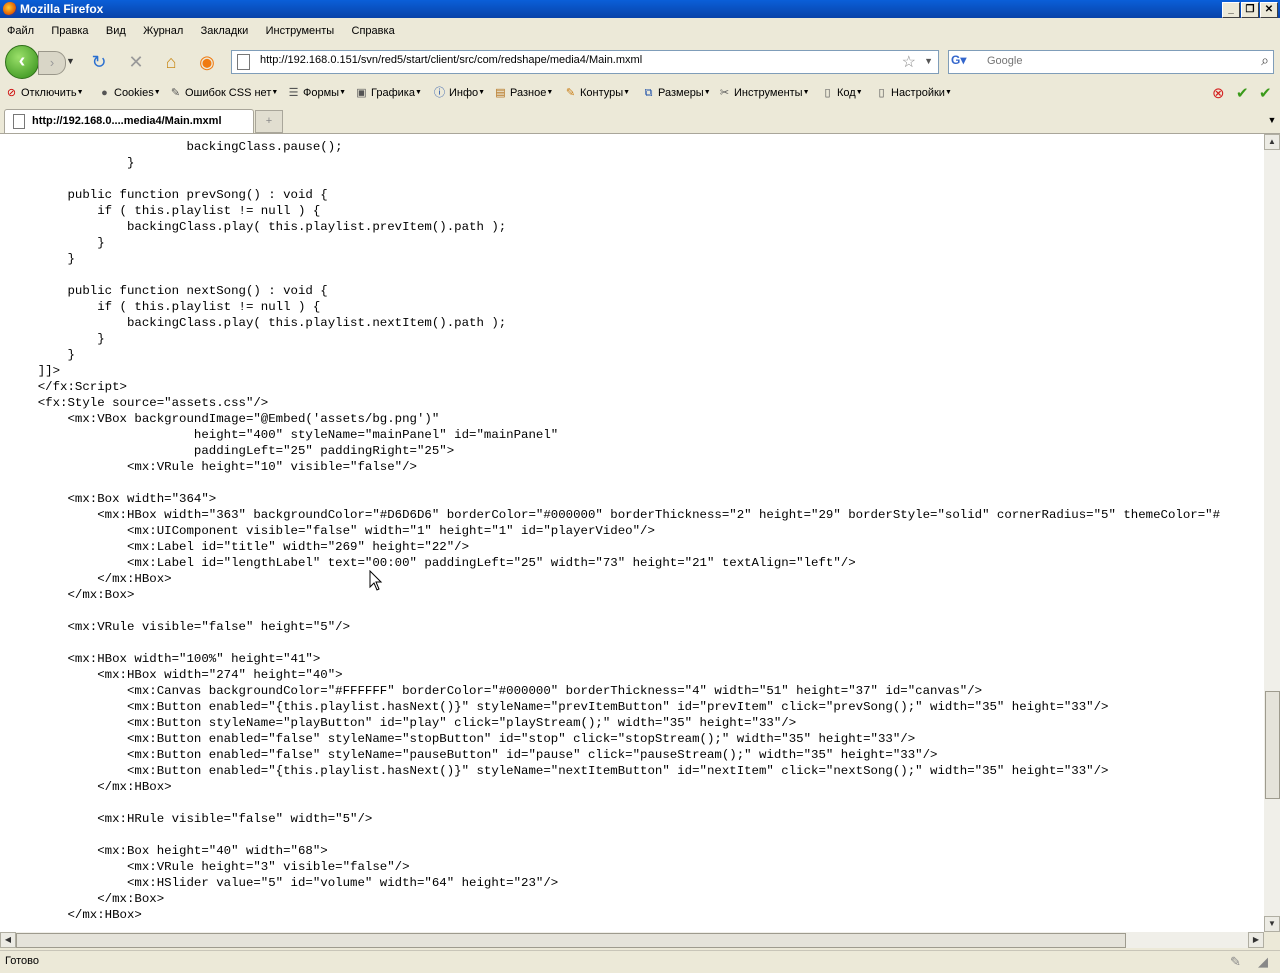 This screenshot has height=973, width=1280. Describe the element at coordinates (458, 93) in the screenshot. I see `devbar-info: ⓘ Инфо▼` at that location.